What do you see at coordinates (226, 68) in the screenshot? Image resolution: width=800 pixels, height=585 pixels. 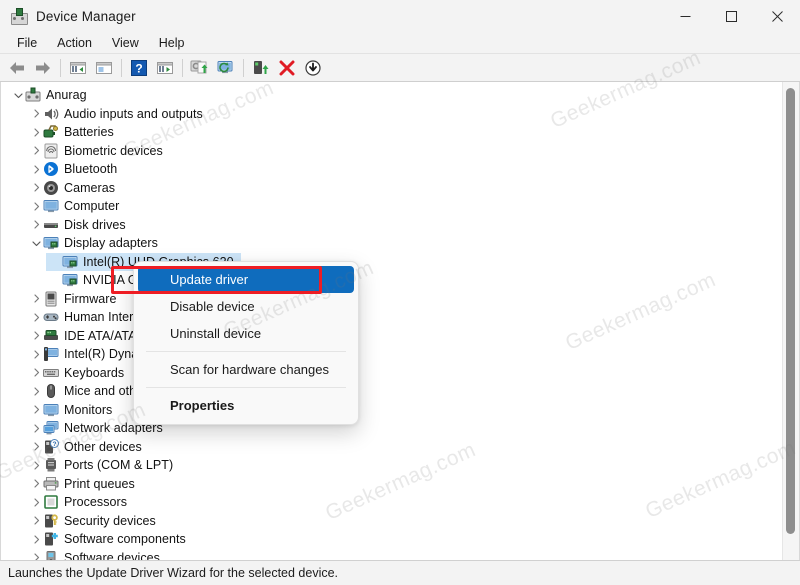 I see `scan-for-hardware-changes-button` at bounding box center [226, 68].